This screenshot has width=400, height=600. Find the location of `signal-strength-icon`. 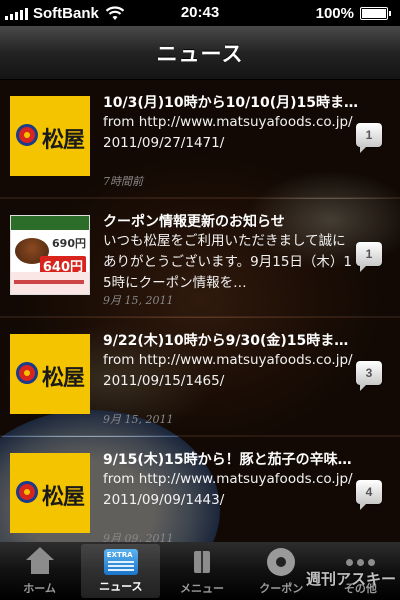

signal-strength-icon is located at coordinates (16, 13).